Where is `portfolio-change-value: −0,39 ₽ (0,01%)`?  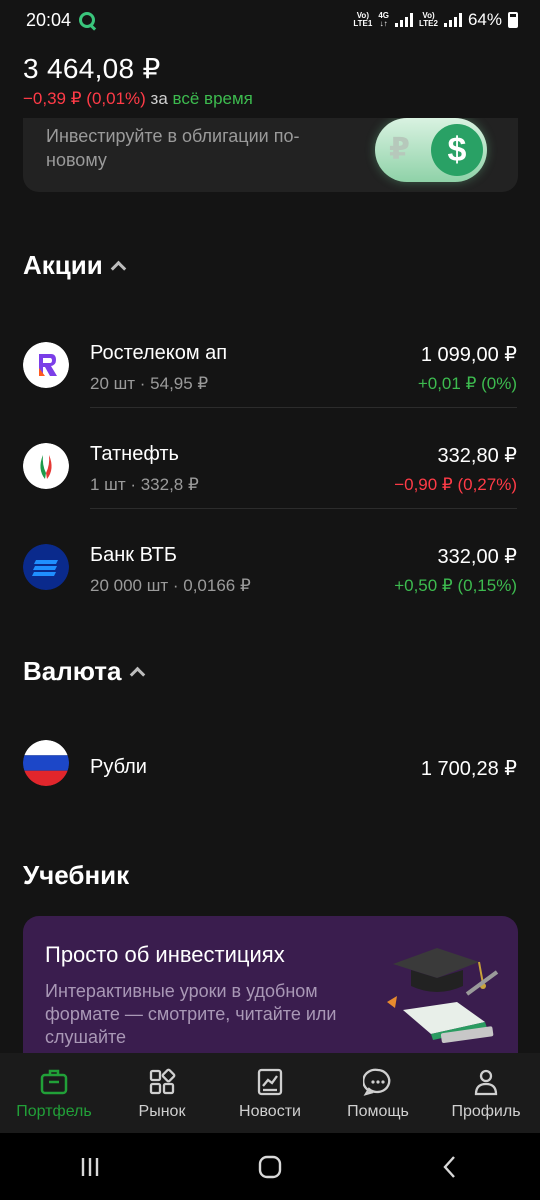 portfolio-change-value: −0,39 ₽ (0,01%) is located at coordinates (84, 98).